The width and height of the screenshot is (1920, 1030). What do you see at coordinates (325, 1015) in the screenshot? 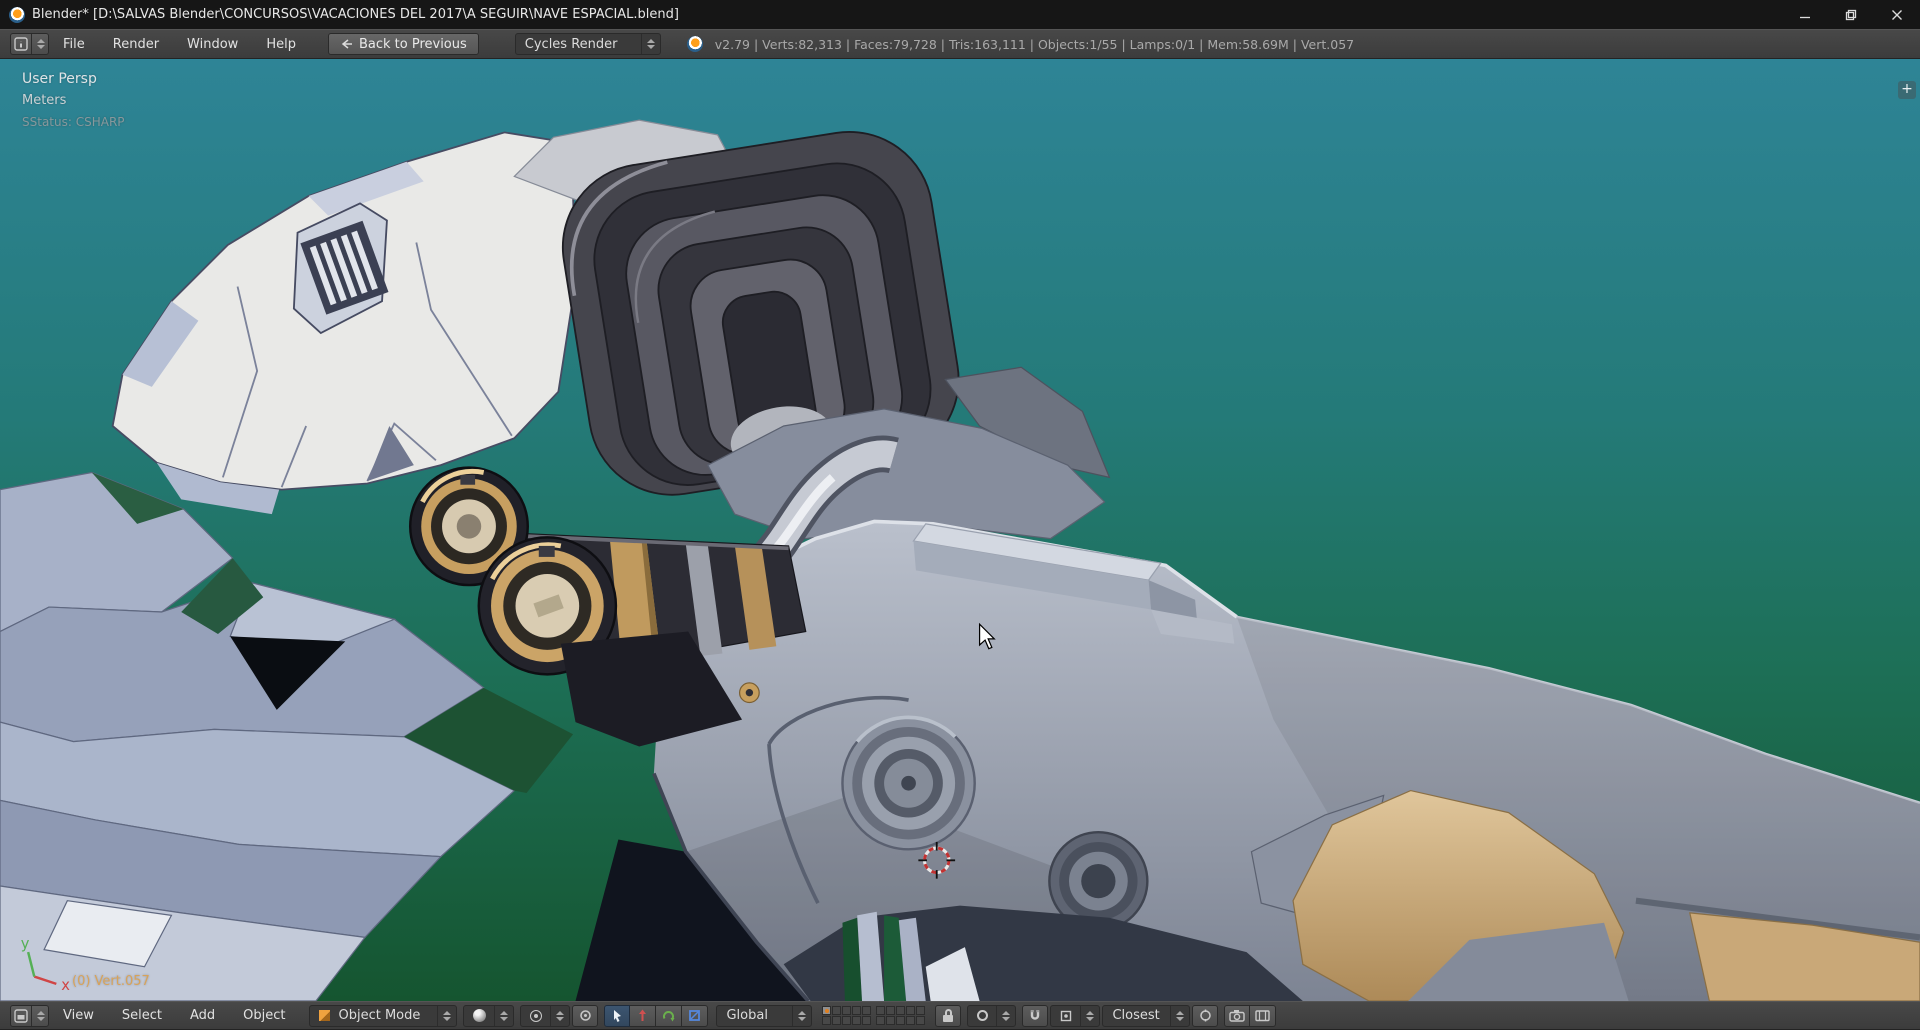
I see `object-mode-icon` at bounding box center [325, 1015].